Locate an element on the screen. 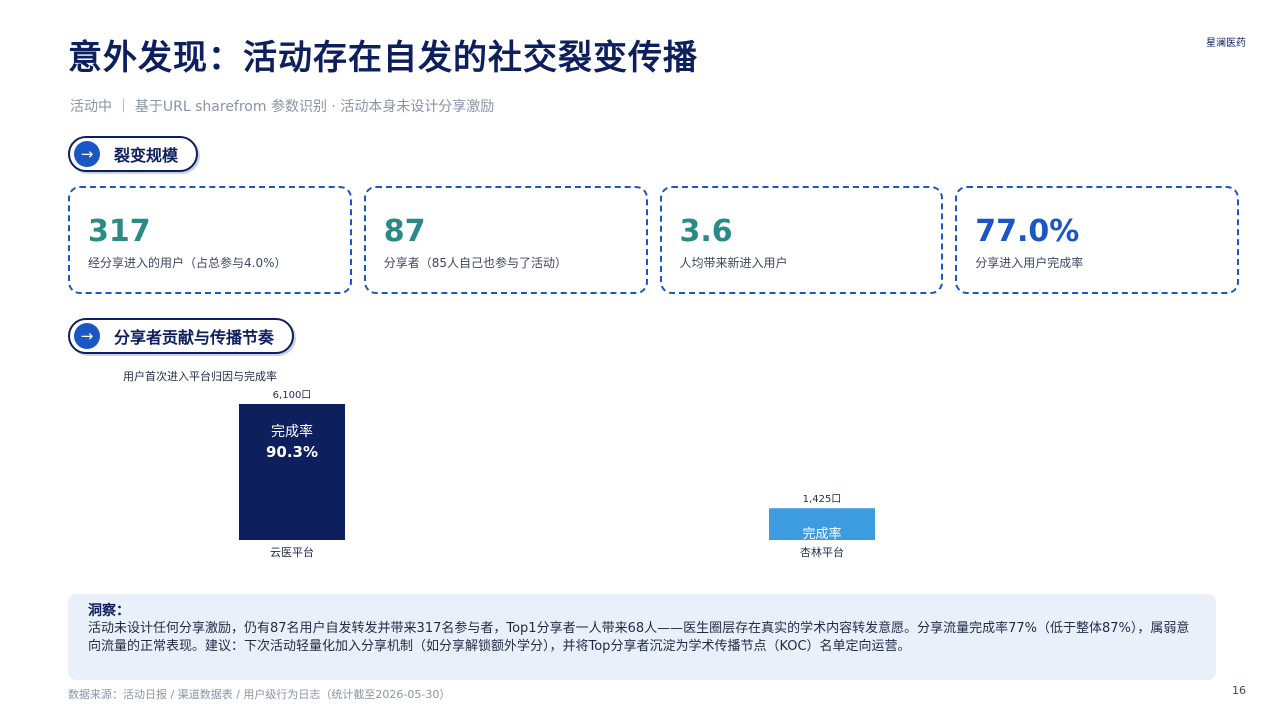 This screenshot has height=720, width=1280. section-header-scale: → 裂变规模 is located at coordinates (133, 154).